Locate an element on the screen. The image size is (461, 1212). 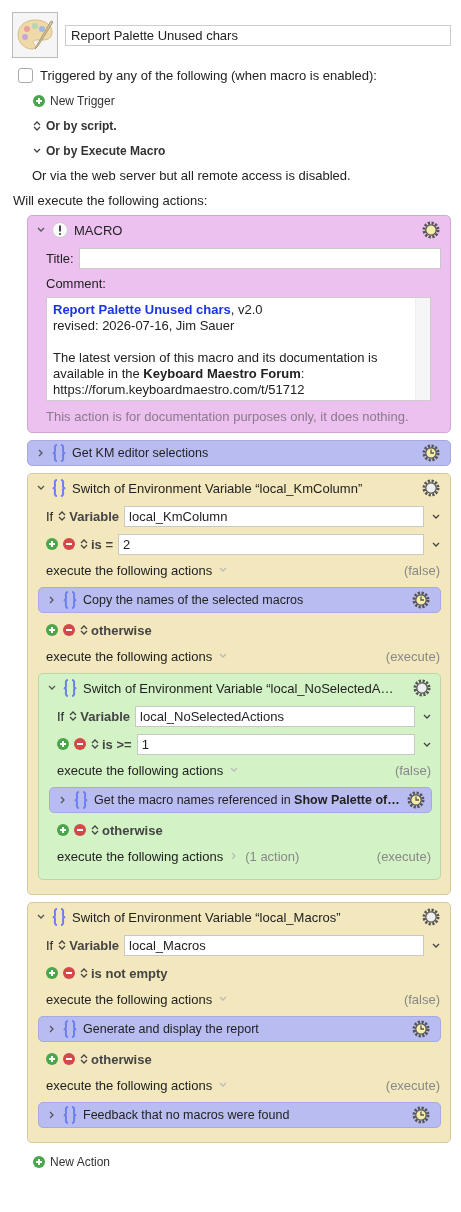
action-count: (1 action) is located at coordinates (272, 856).